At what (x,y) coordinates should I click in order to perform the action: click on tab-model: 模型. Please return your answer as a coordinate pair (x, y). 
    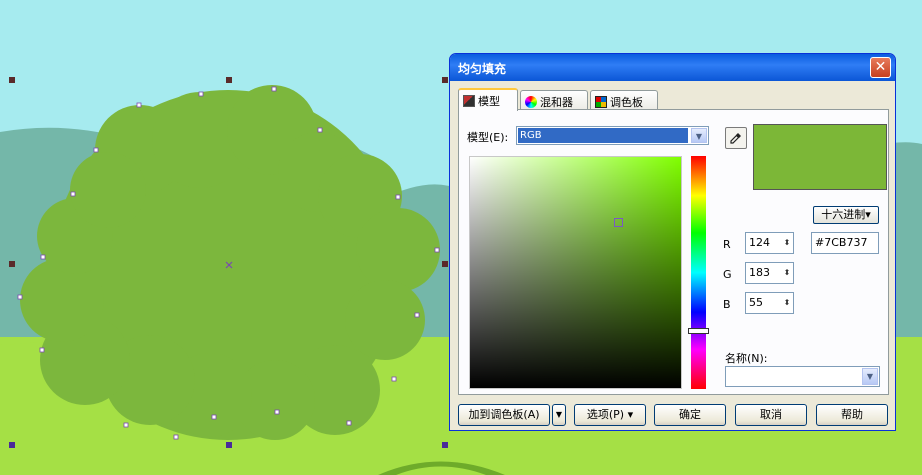
    Looking at the image, I should click on (488, 99).